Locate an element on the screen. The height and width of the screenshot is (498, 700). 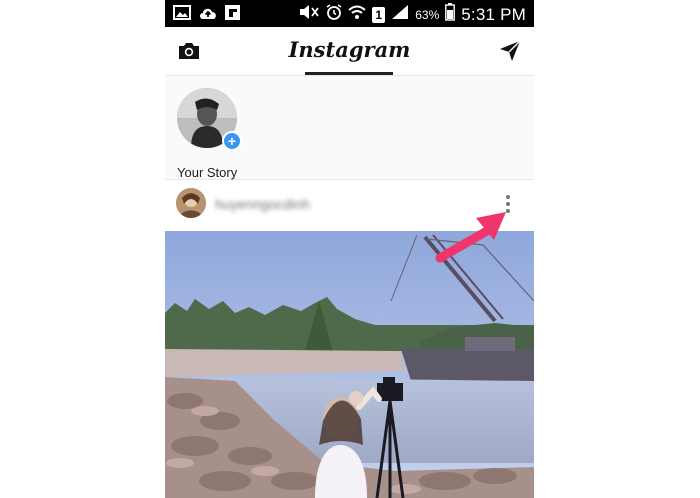
title-underline is located at coordinates (349, 73).